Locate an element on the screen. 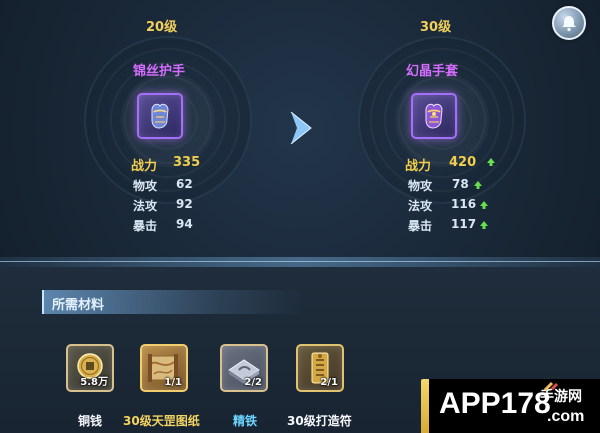 Image resolution: width=600 pixels, height=433 pixels. svg-text: .com is located at coordinates (565, 416).